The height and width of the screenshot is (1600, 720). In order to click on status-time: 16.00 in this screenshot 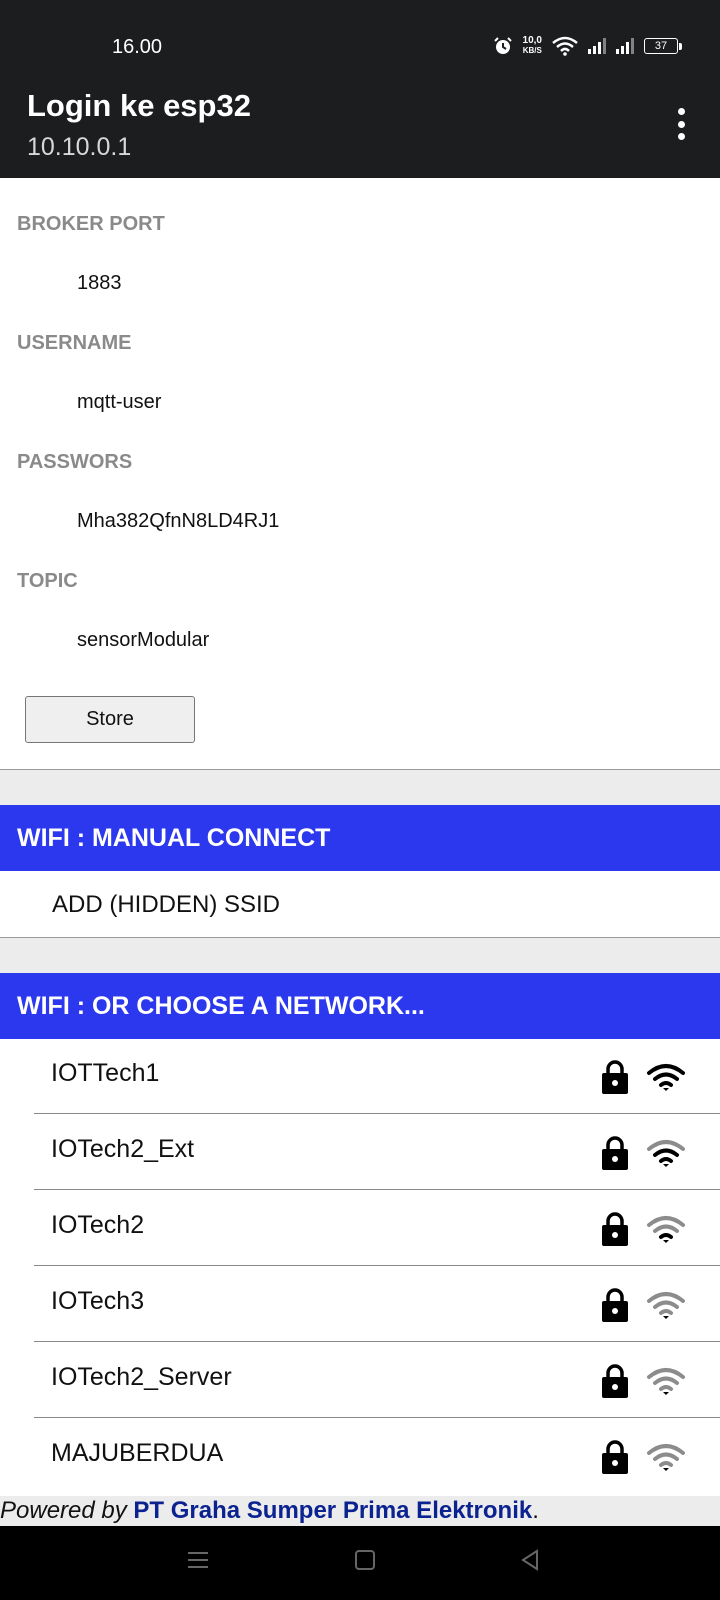, I will do `click(137, 47)`.